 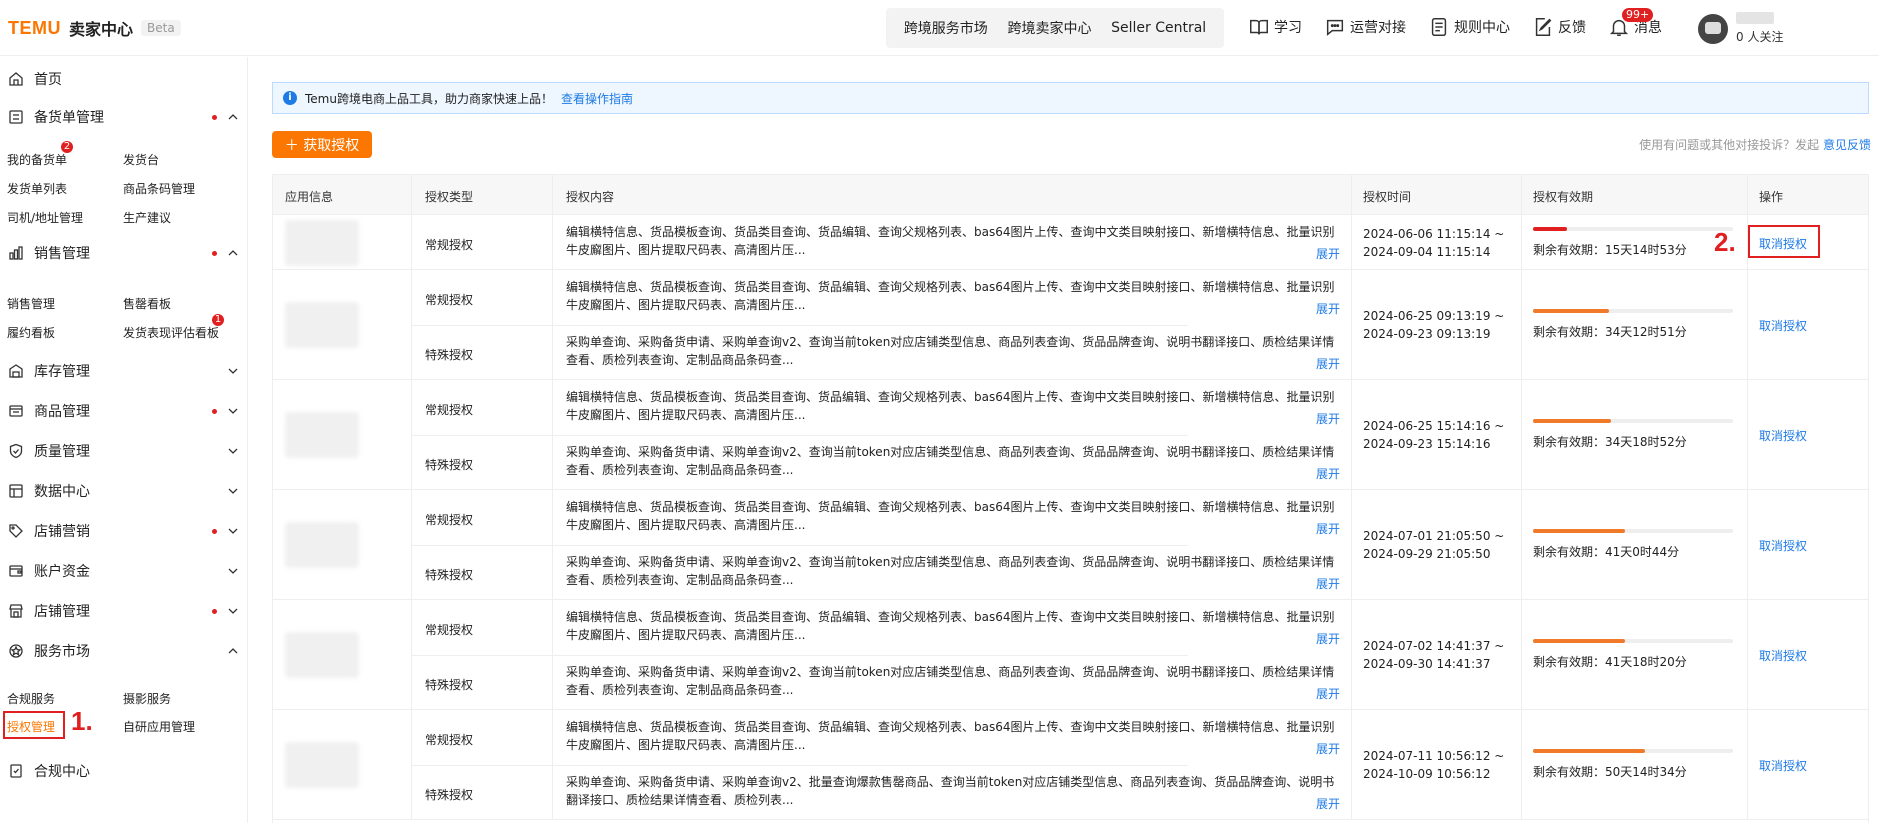 What do you see at coordinates (1847, 145) in the screenshot?
I see `feedback-link: 意见反馈` at bounding box center [1847, 145].